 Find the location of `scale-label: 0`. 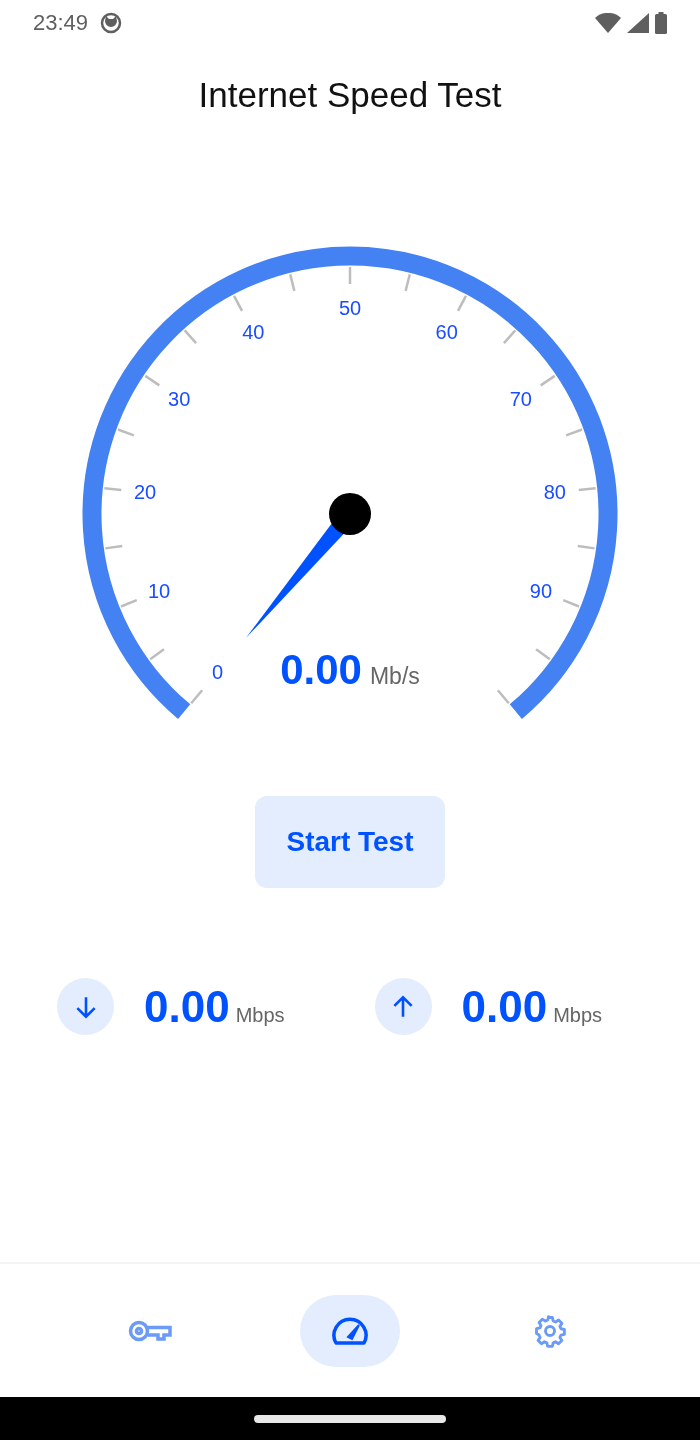

scale-label: 0 is located at coordinates (218, 671).